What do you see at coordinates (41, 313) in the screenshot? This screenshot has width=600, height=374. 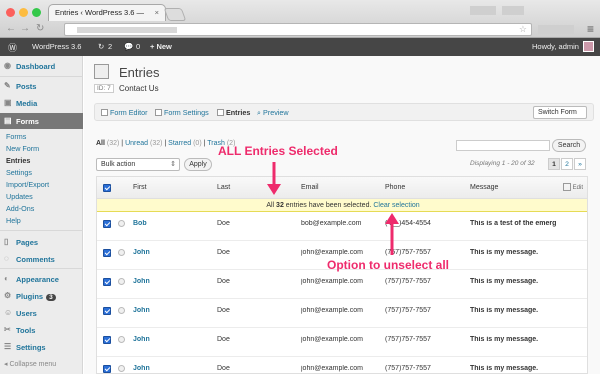 I see `sidebar-item-users: ☺ Users` at bounding box center [41, 313].